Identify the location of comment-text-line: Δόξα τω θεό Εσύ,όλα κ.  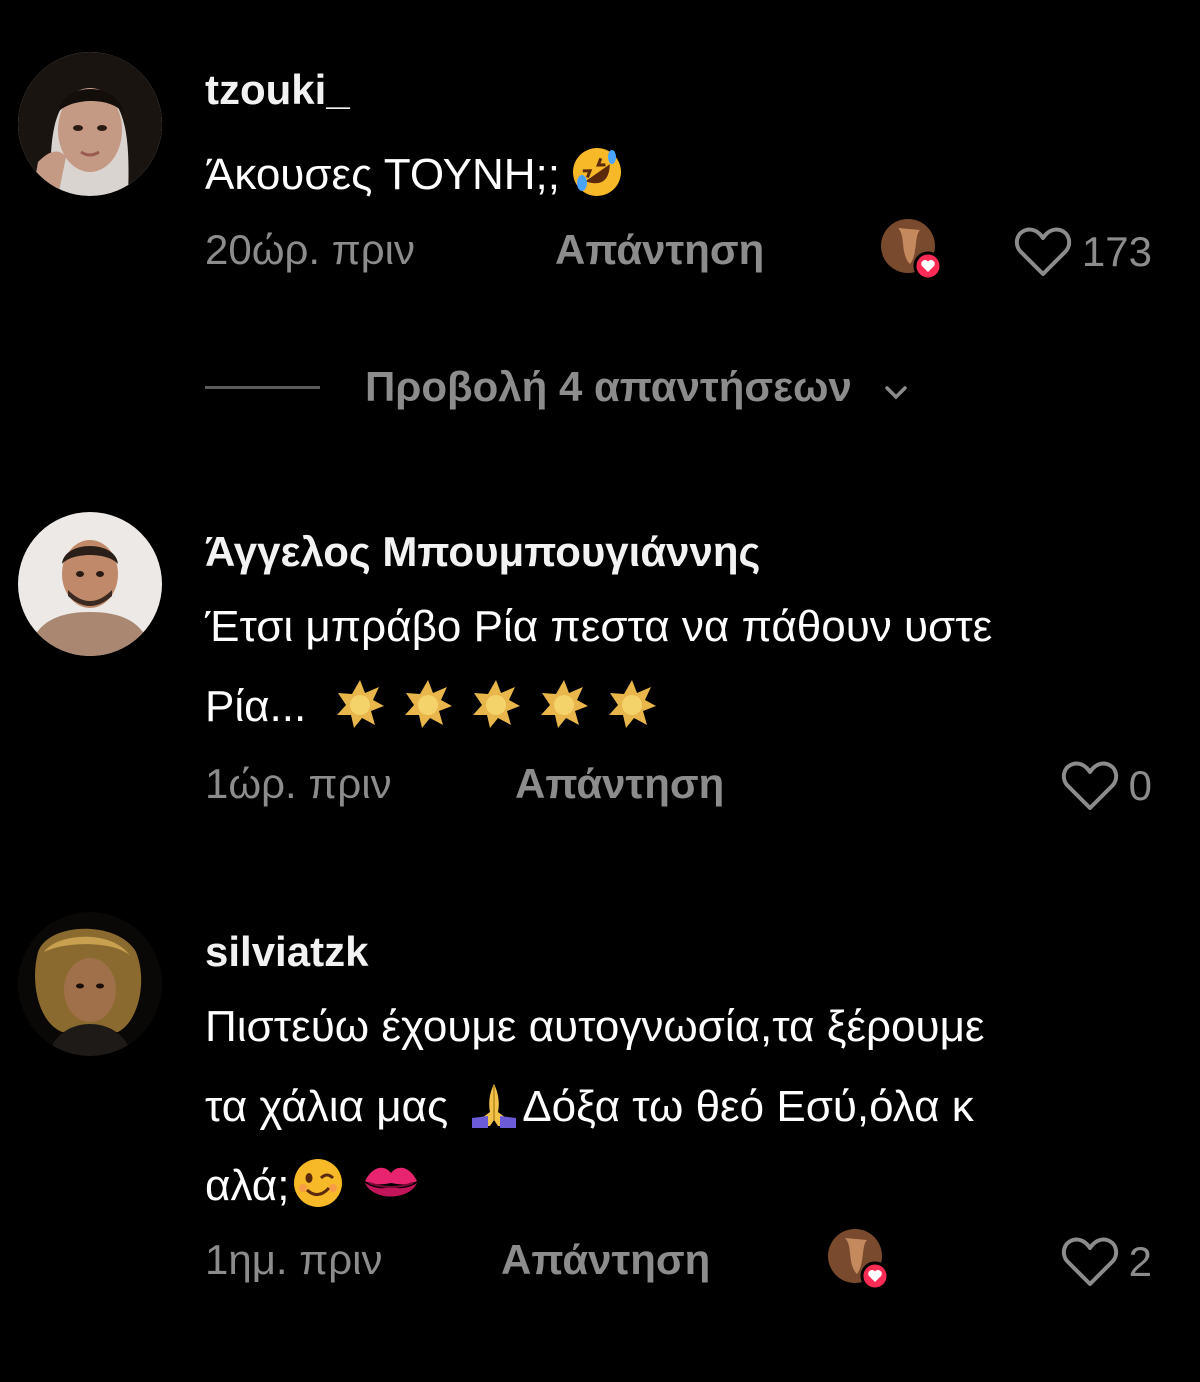
(748, 1107).